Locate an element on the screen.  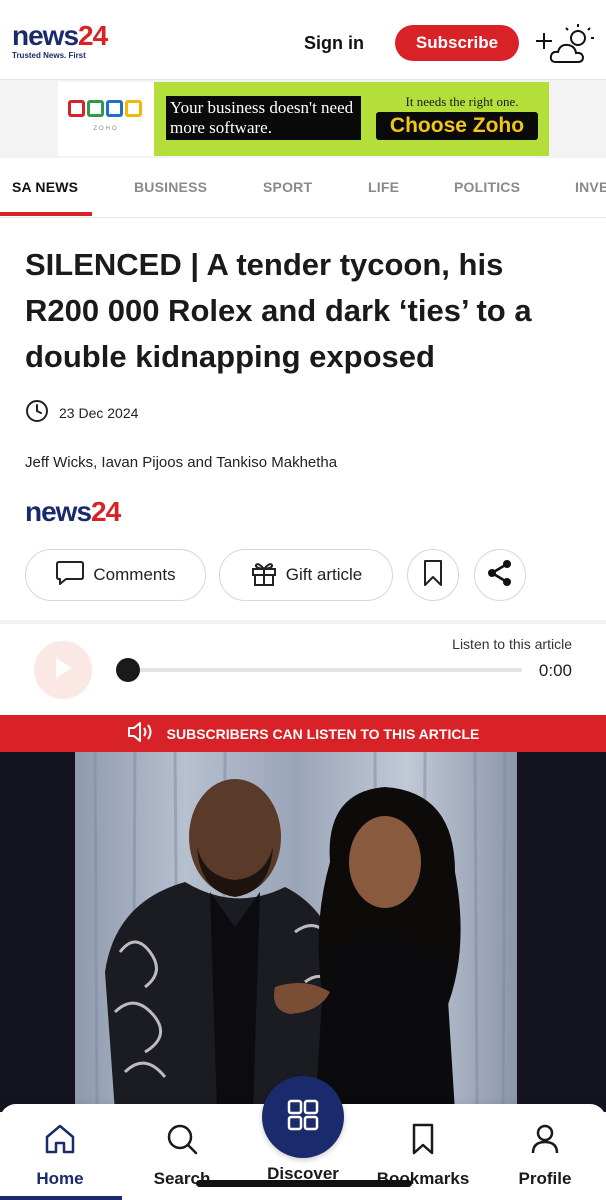
subscribers-banner-text: SUBSCRIBERS CAN LISTEN TO THIS ARTICLE is located at coordinates (323, 733).